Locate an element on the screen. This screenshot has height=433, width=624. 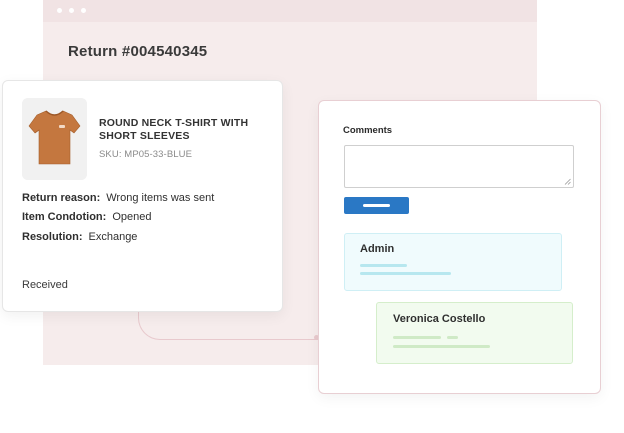
button-label-placeholder is located at coordinates (376, 205).